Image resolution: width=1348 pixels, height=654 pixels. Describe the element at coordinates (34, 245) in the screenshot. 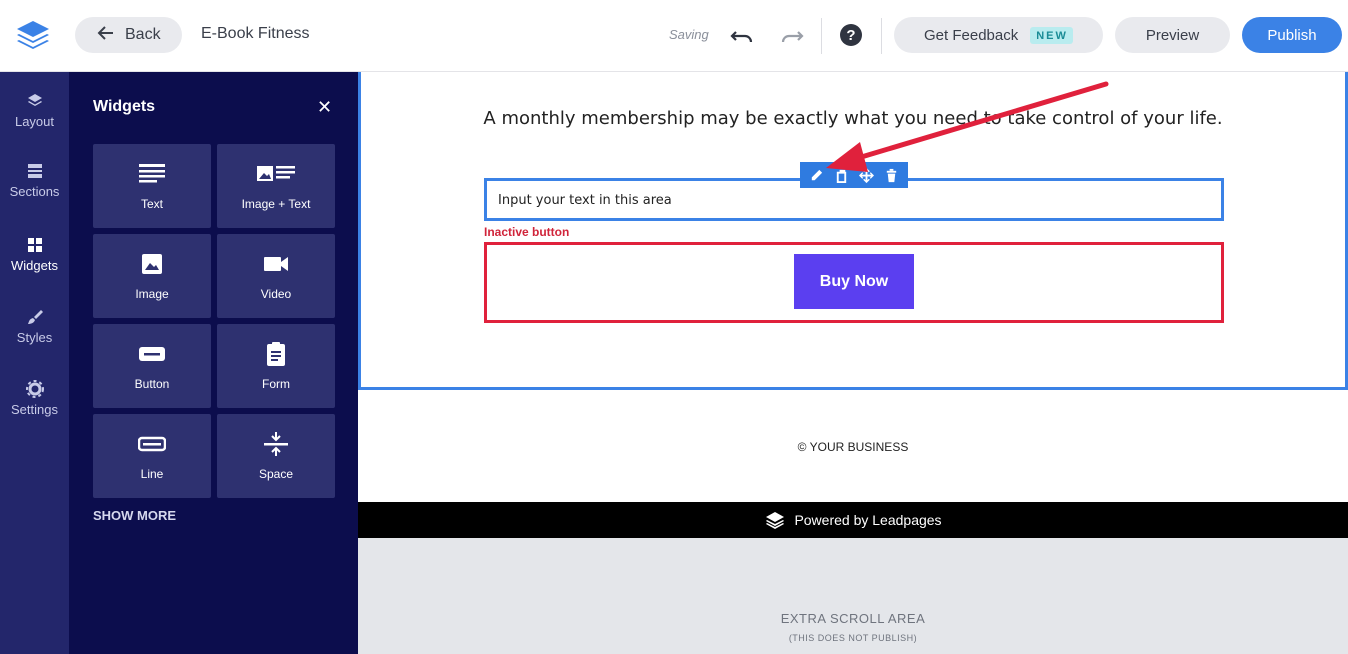

I see `widgets-icon` at that location.